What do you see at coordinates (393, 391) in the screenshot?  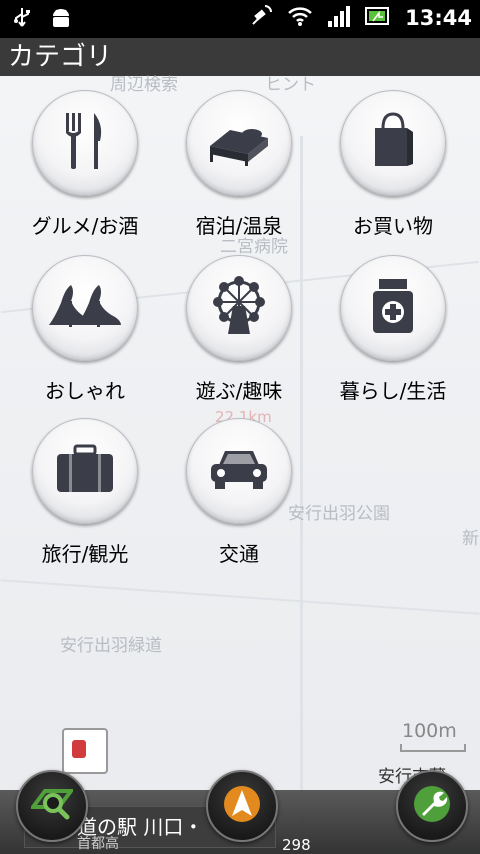 I see `category-label: 暮らし/生活` at bounding box center [393, 391].